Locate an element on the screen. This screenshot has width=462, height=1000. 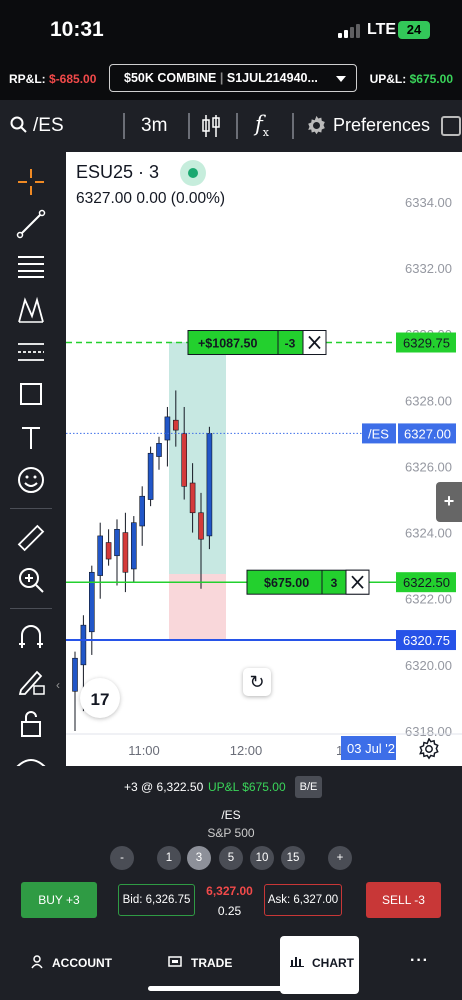
nav-chart: CHART is located at coordinates (333, 963).